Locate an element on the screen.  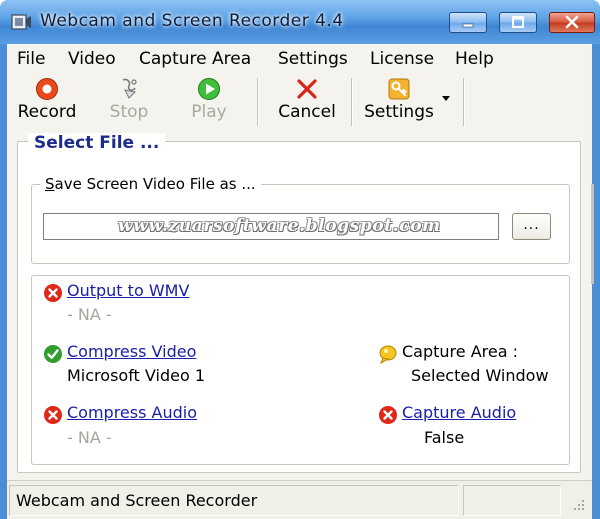
record-button: Record is located at coordinates (47, 102).